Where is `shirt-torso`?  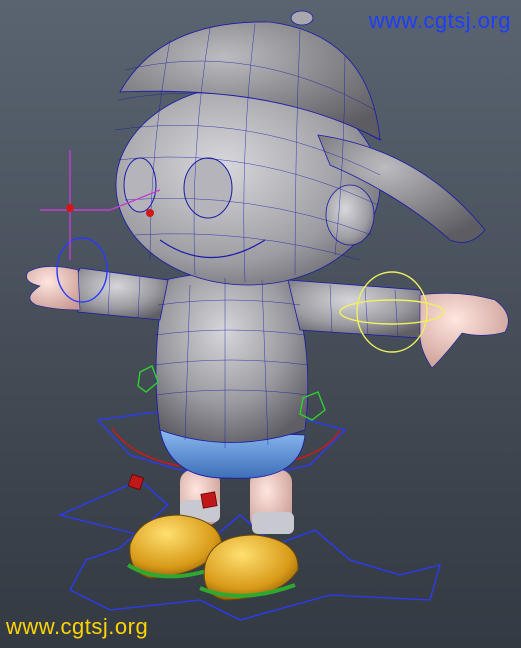
shirt-torso is located at coordinates (232, 357).